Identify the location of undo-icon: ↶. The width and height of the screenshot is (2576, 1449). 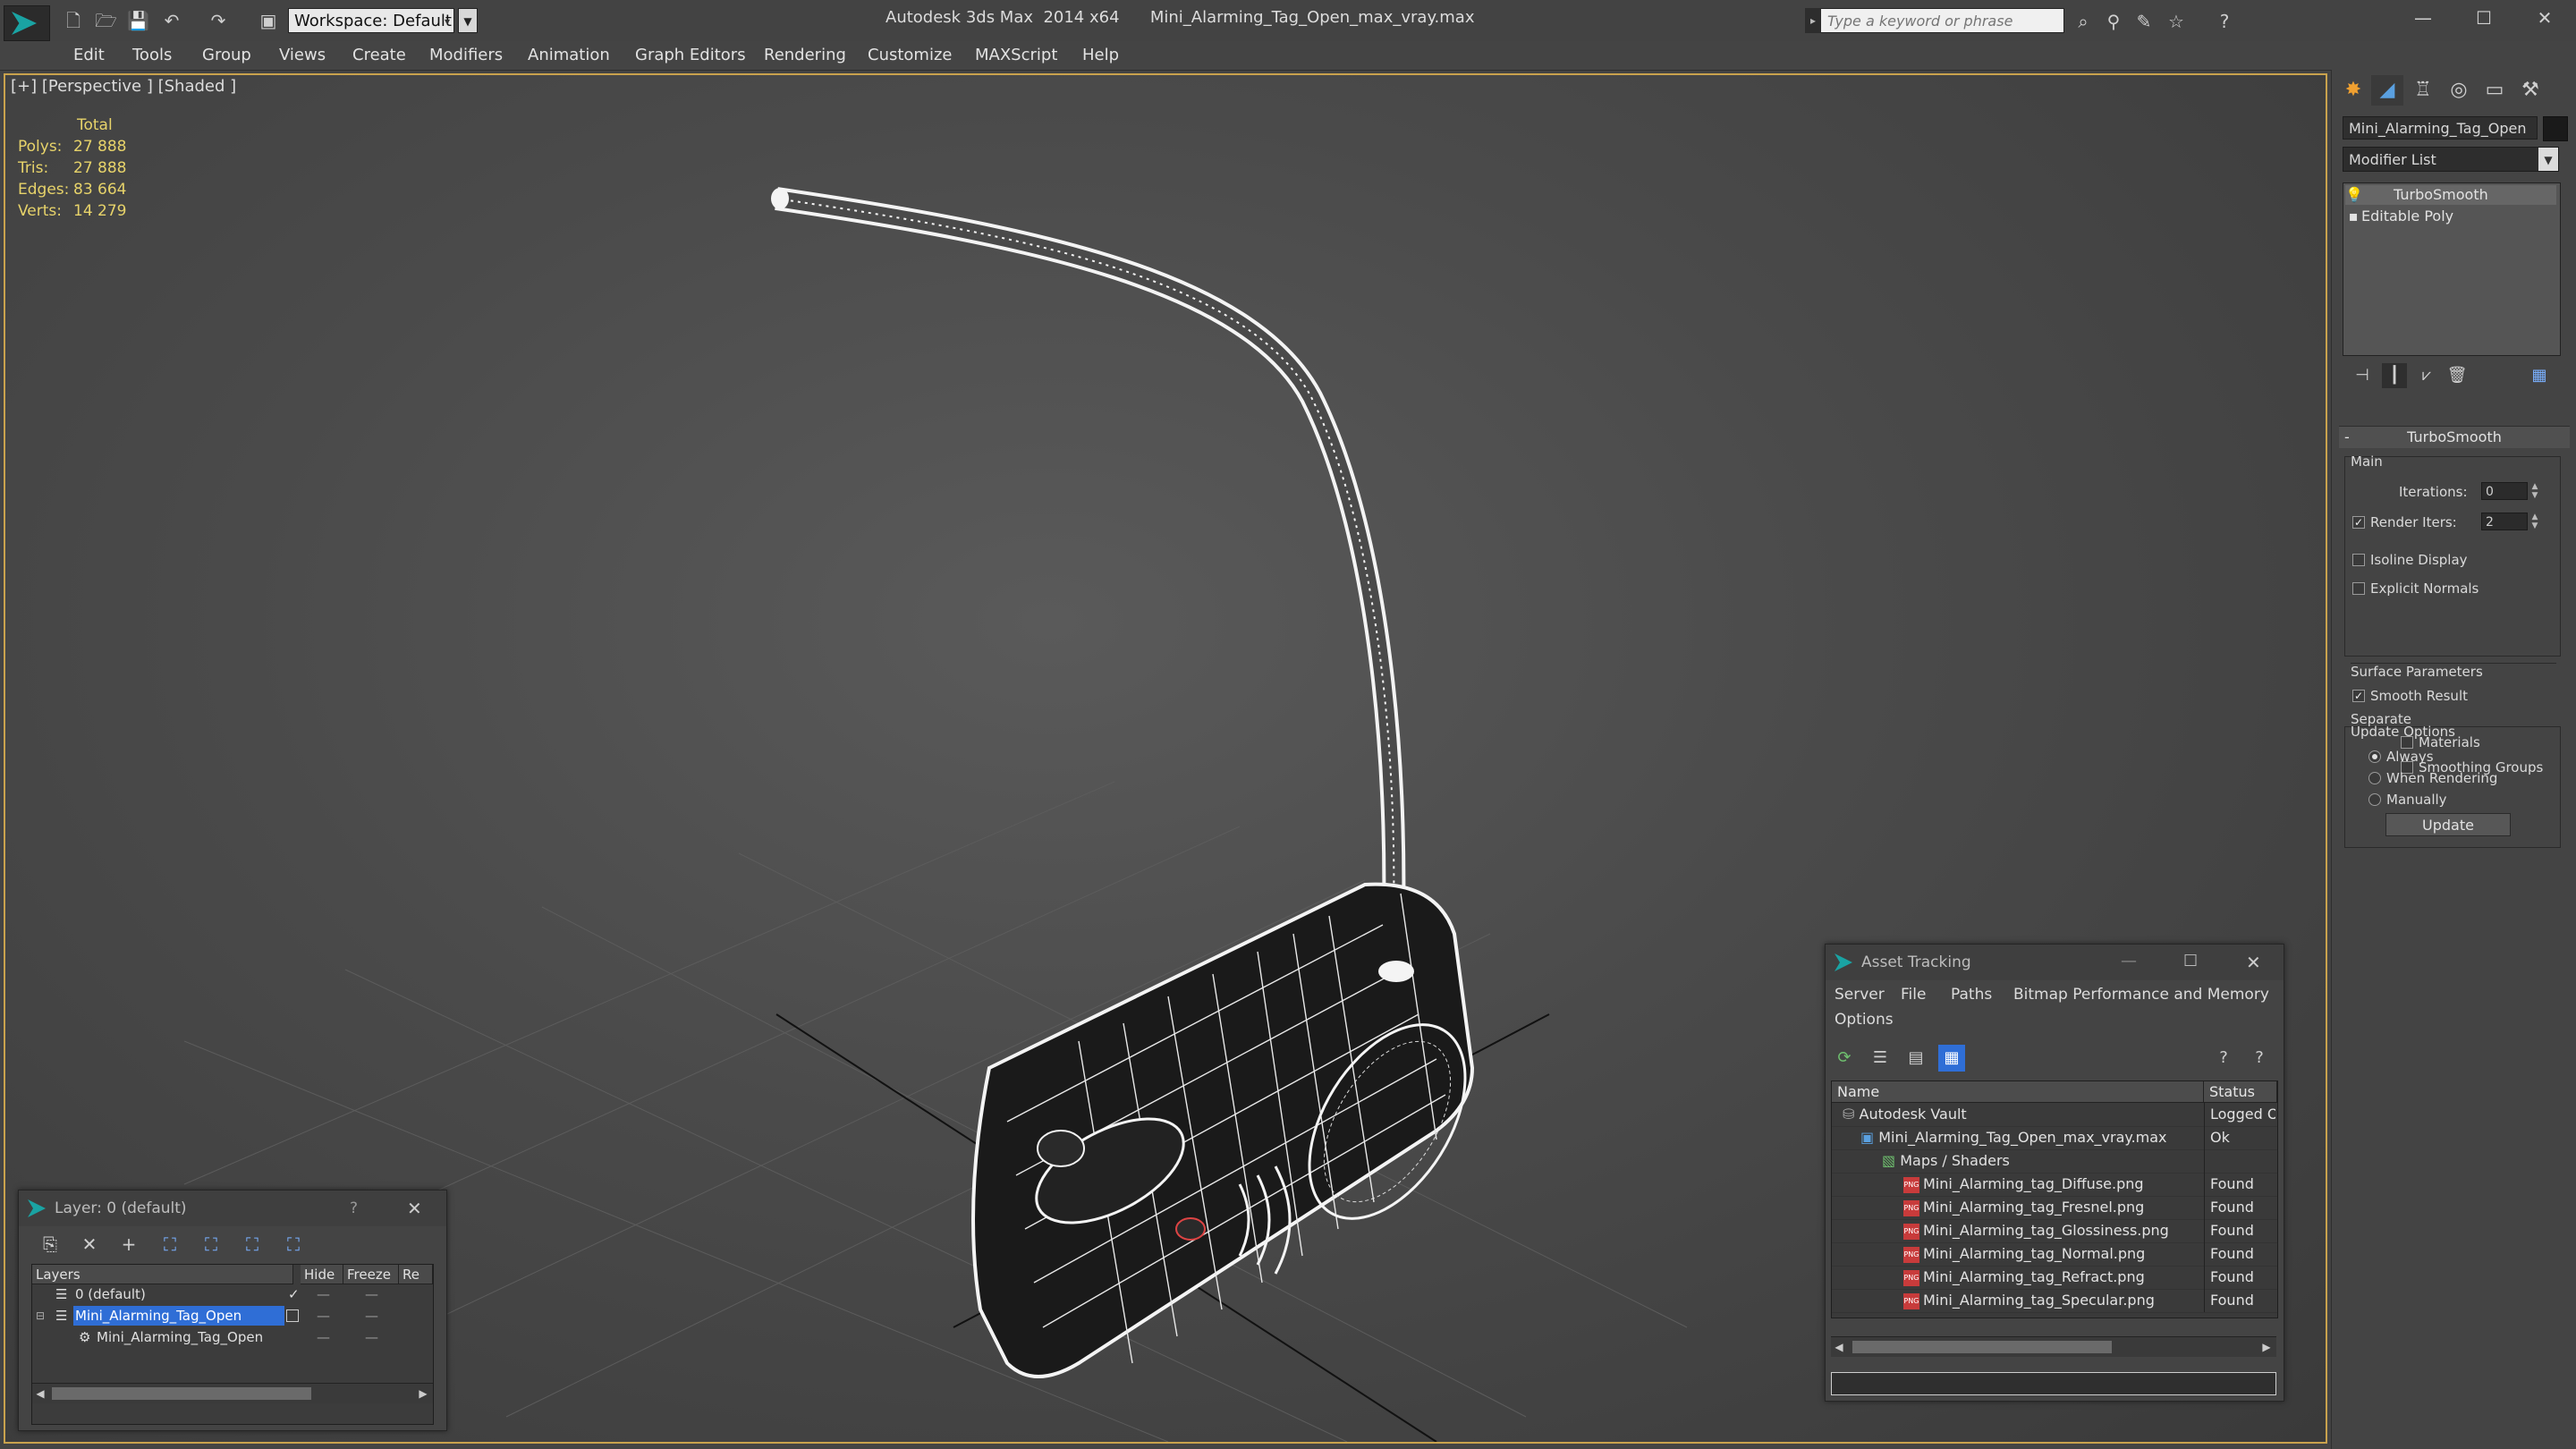
(171, 20).